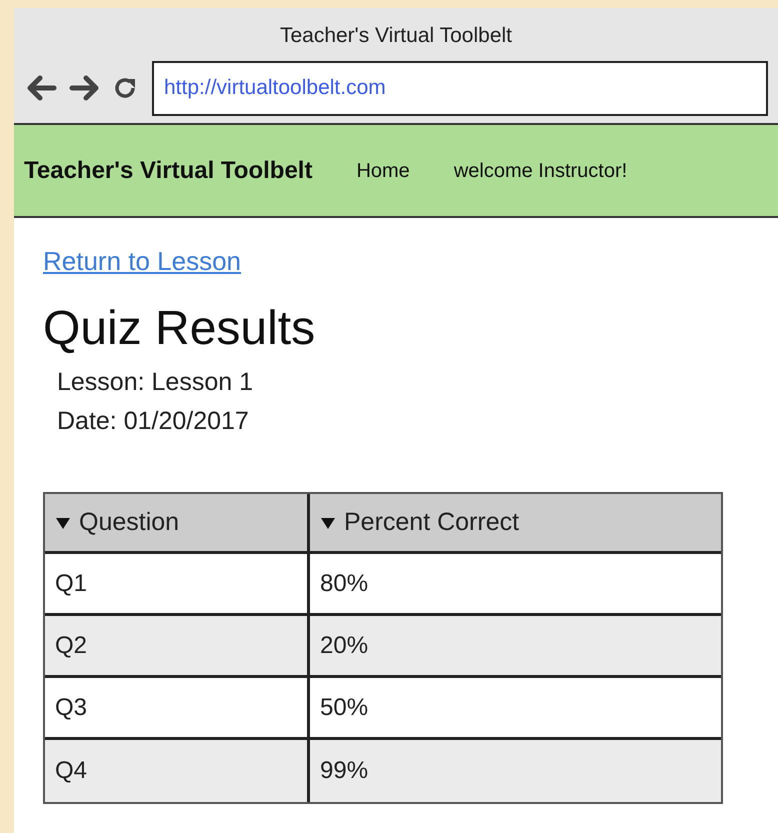 The height and width of the screenshot is (833, 778). I want to click on table-cell-text: 50%, so click(344, 707).